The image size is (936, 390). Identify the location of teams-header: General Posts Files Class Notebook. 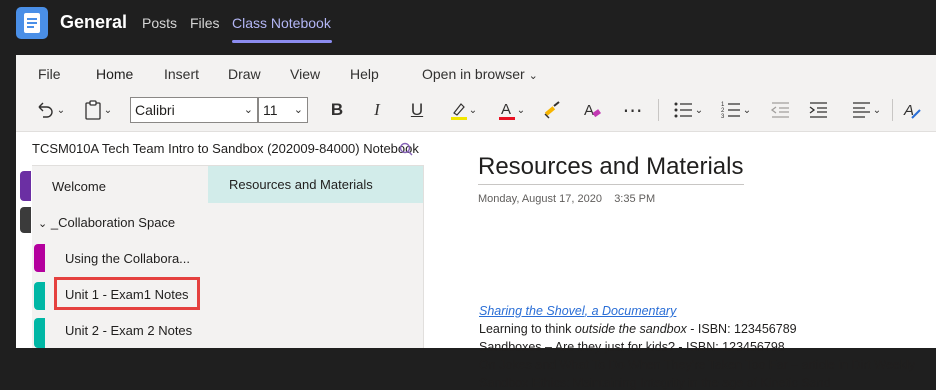
(468, 27).